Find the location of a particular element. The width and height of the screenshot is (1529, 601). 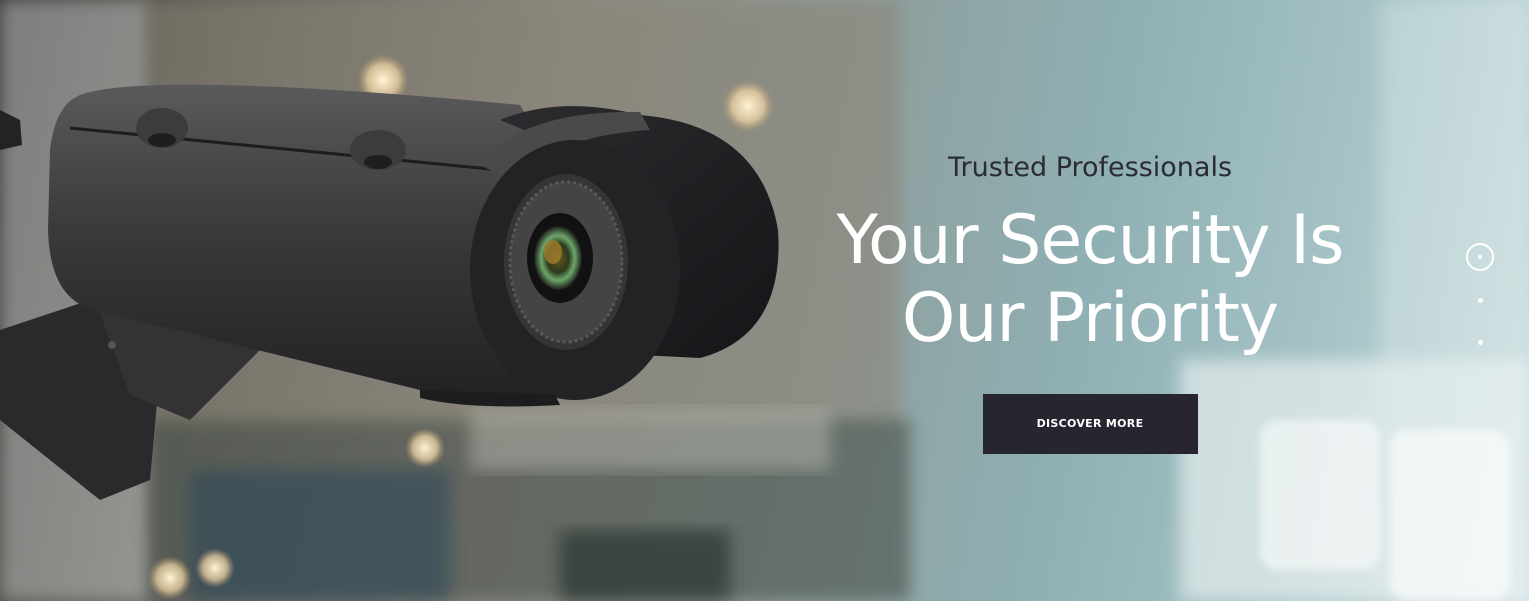

hero-headline: Your Security Is Our Priority is located at coordinates (1090, 280).